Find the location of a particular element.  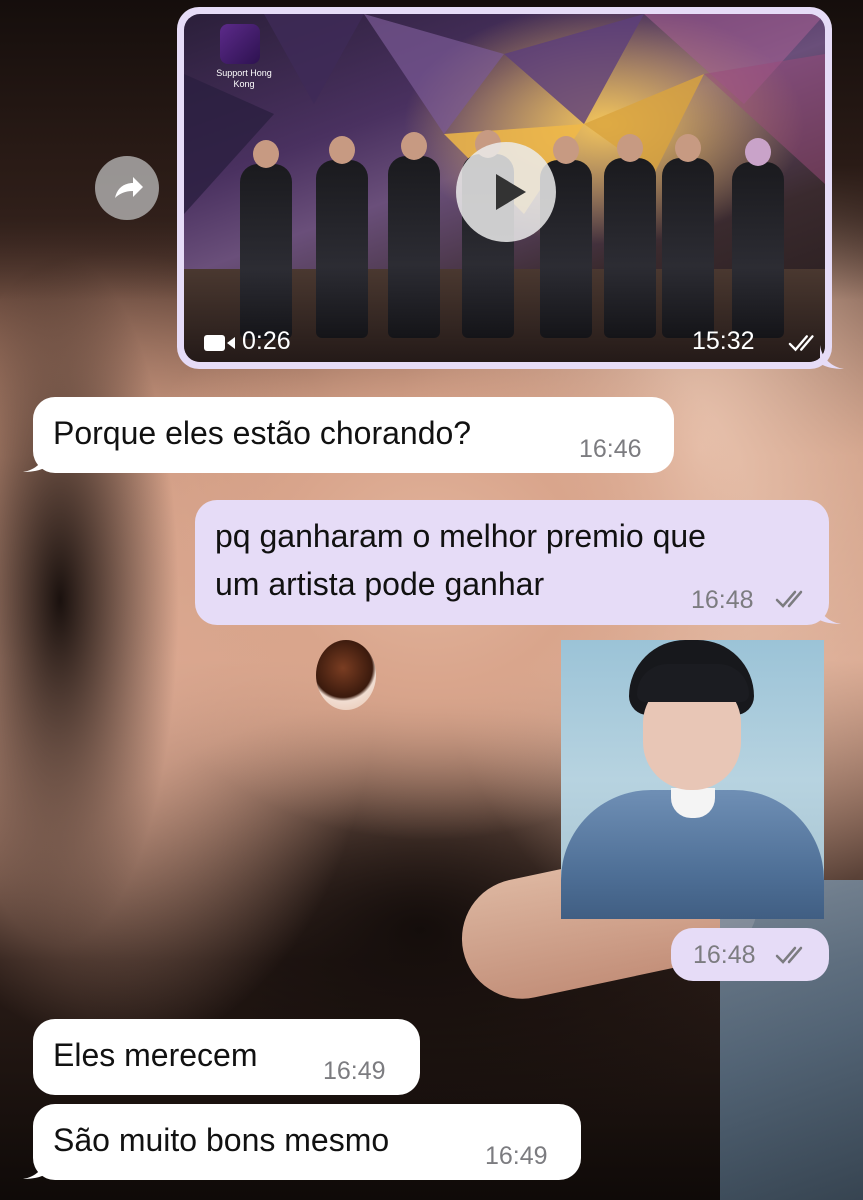

message-text: Eles merecem is located at coordinates (155, 1055).